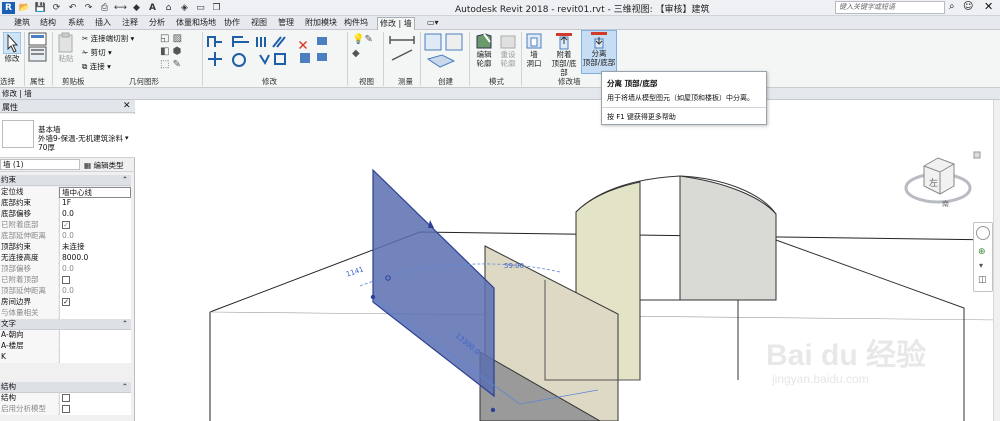  What do you see at coordinates (196, 23) in the screenshot?
I see `tab-massing-site: 体量和场地` at bounding box center [196, 23].